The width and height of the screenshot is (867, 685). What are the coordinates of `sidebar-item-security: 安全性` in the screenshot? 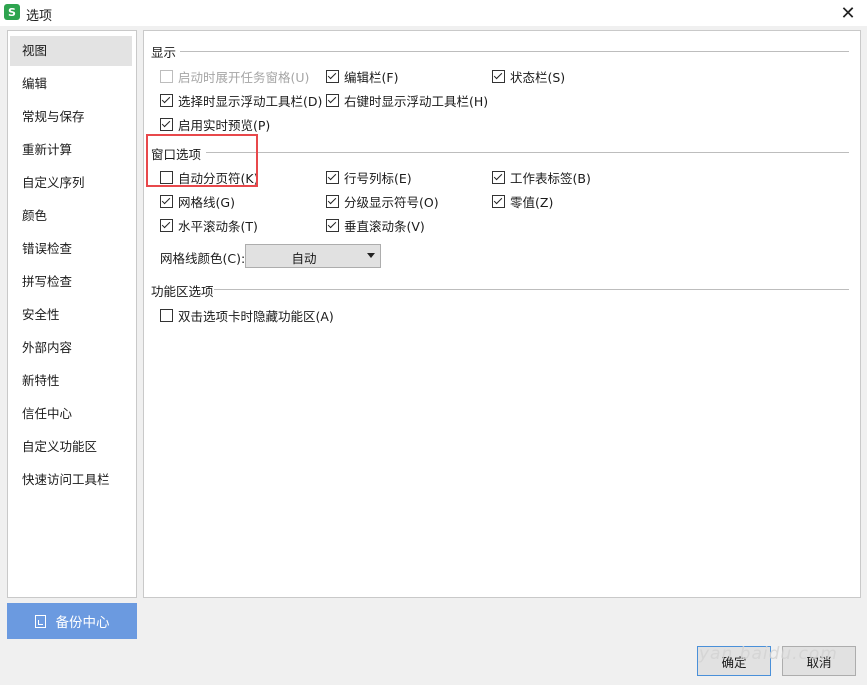 It's located at (71, 315).